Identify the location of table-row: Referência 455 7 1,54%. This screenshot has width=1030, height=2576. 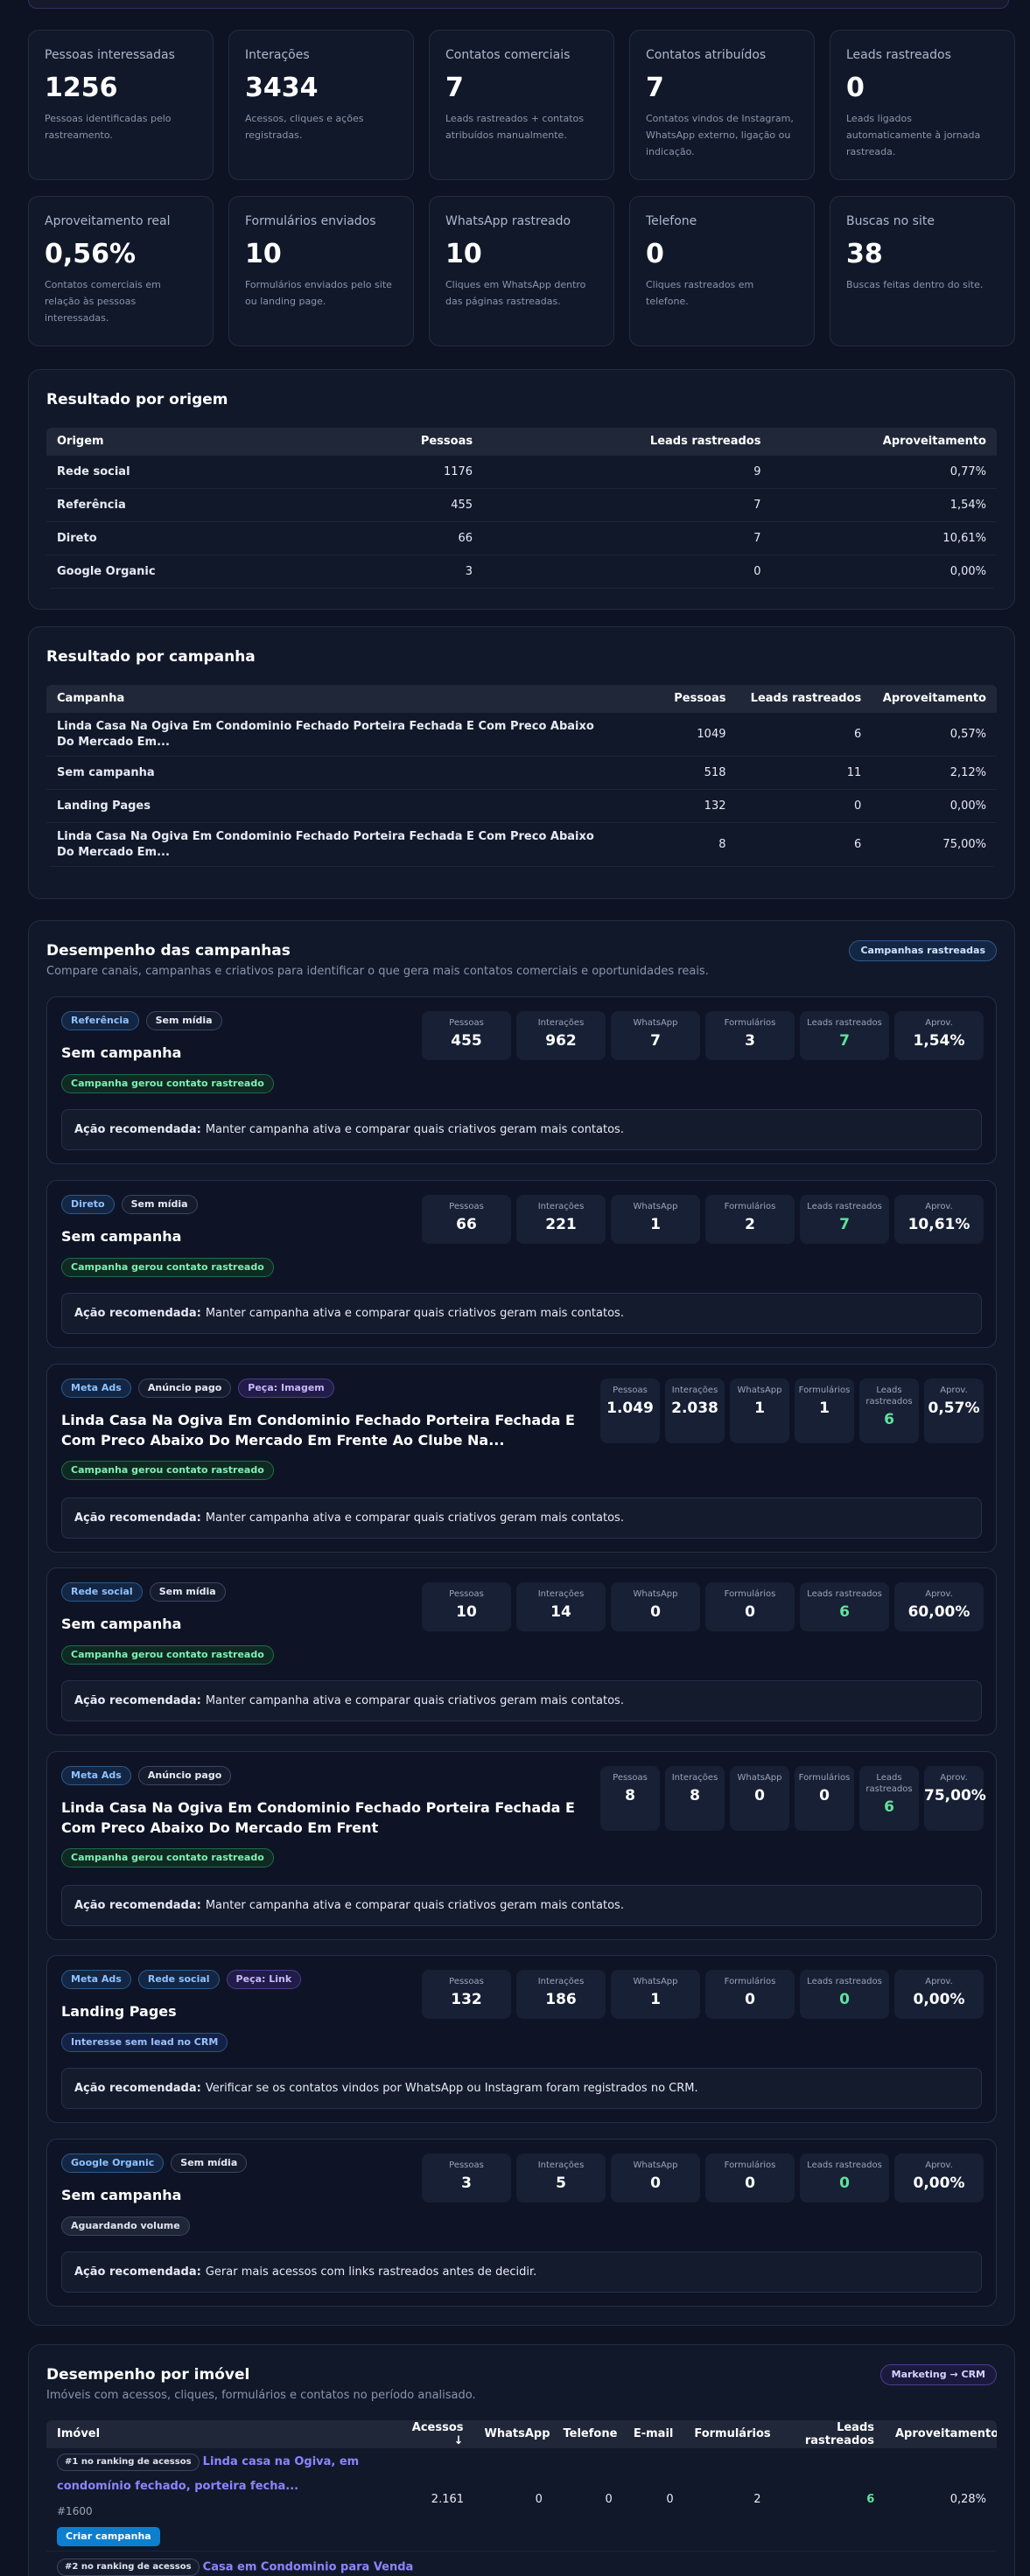
(521, 506).